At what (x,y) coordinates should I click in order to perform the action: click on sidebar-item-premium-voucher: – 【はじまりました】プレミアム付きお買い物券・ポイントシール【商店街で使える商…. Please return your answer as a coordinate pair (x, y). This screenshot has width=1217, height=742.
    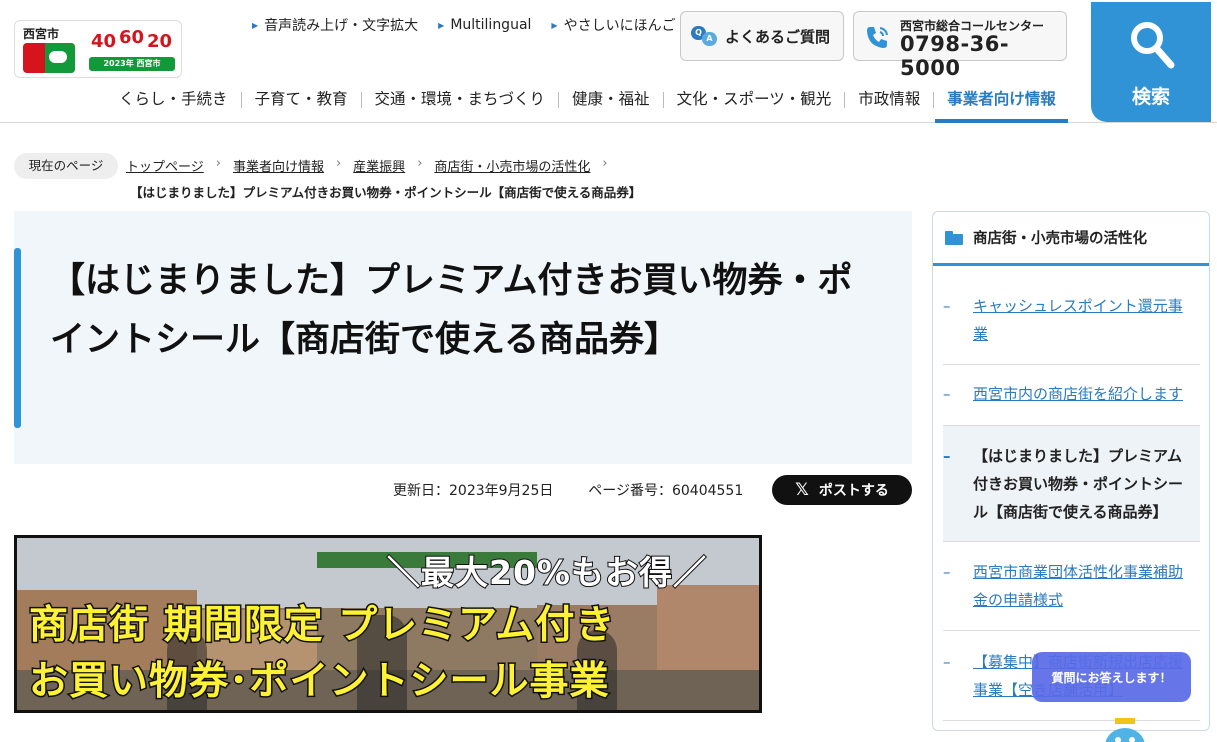
    Looking at the image, I should click on (1071, 484).